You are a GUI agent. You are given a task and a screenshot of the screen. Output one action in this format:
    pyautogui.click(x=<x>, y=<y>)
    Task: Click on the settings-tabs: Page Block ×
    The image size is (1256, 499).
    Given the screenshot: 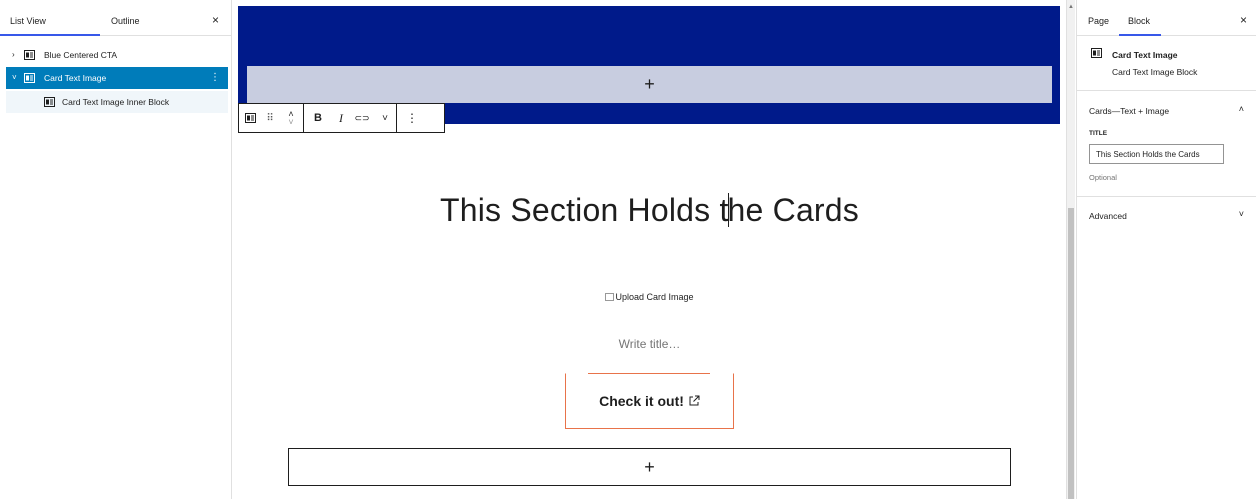 What is the action you would take?
    pyautogui.click(x=1166, y=18)
    